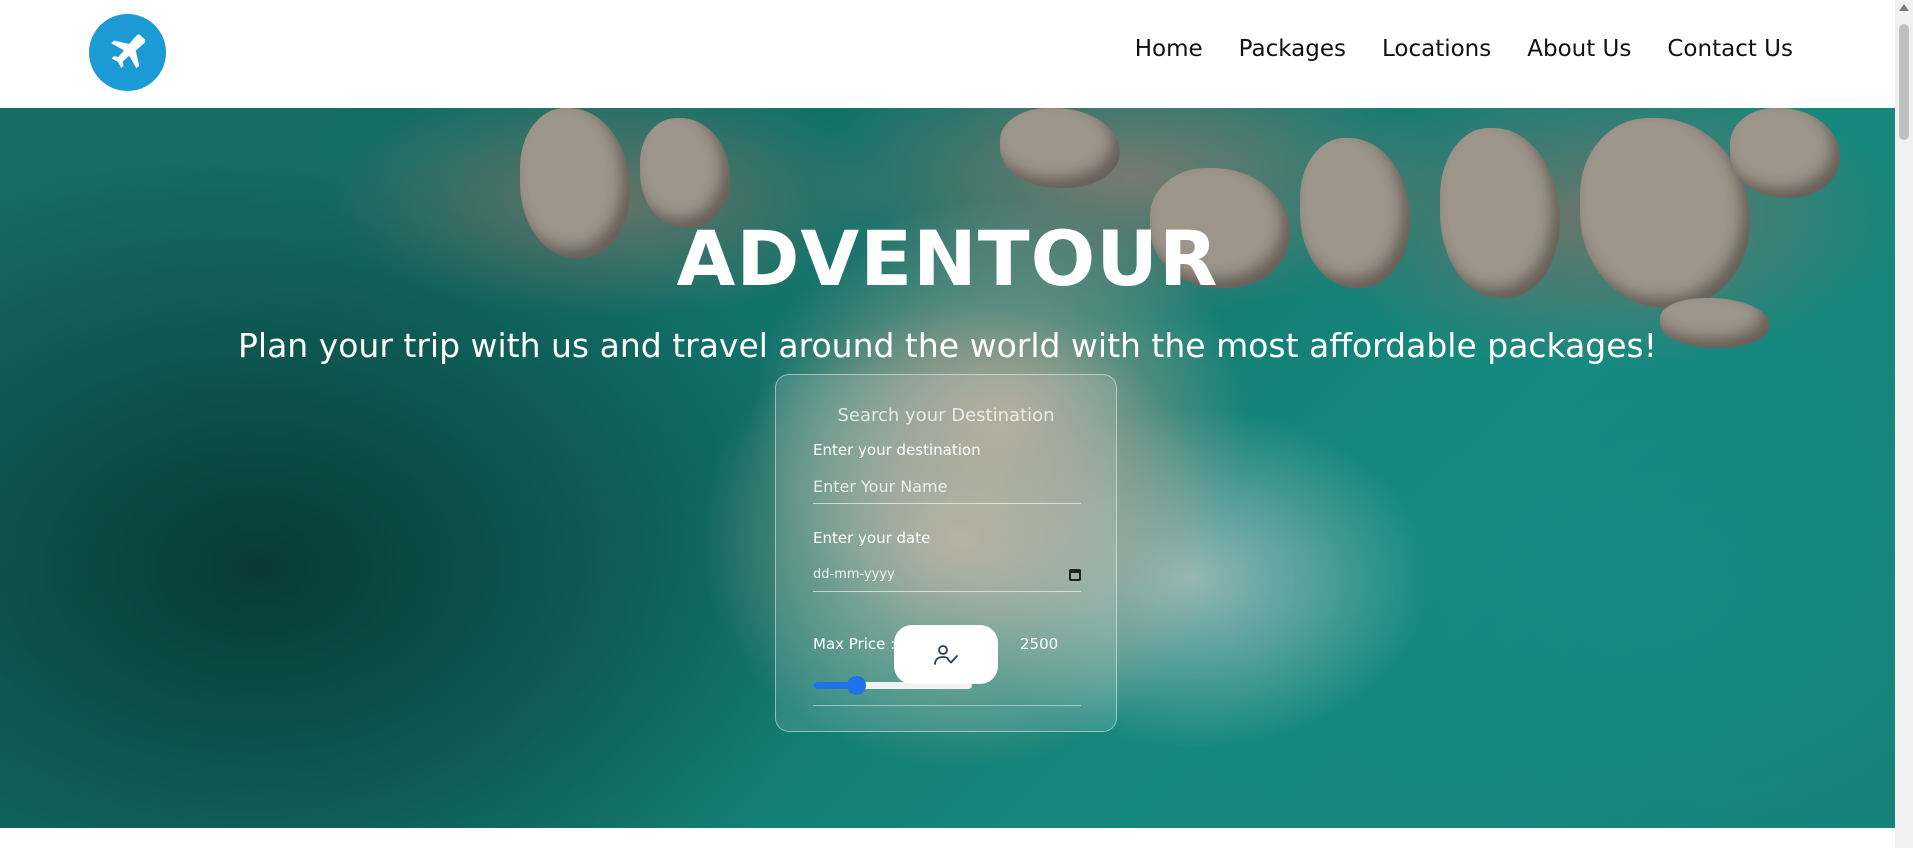 Image resolution: width=1913 pixels, height=848 pixels. Describe the element at coordinates (897, 450) in the screenshot. I see `destination-label: Enter your destination` at that location.